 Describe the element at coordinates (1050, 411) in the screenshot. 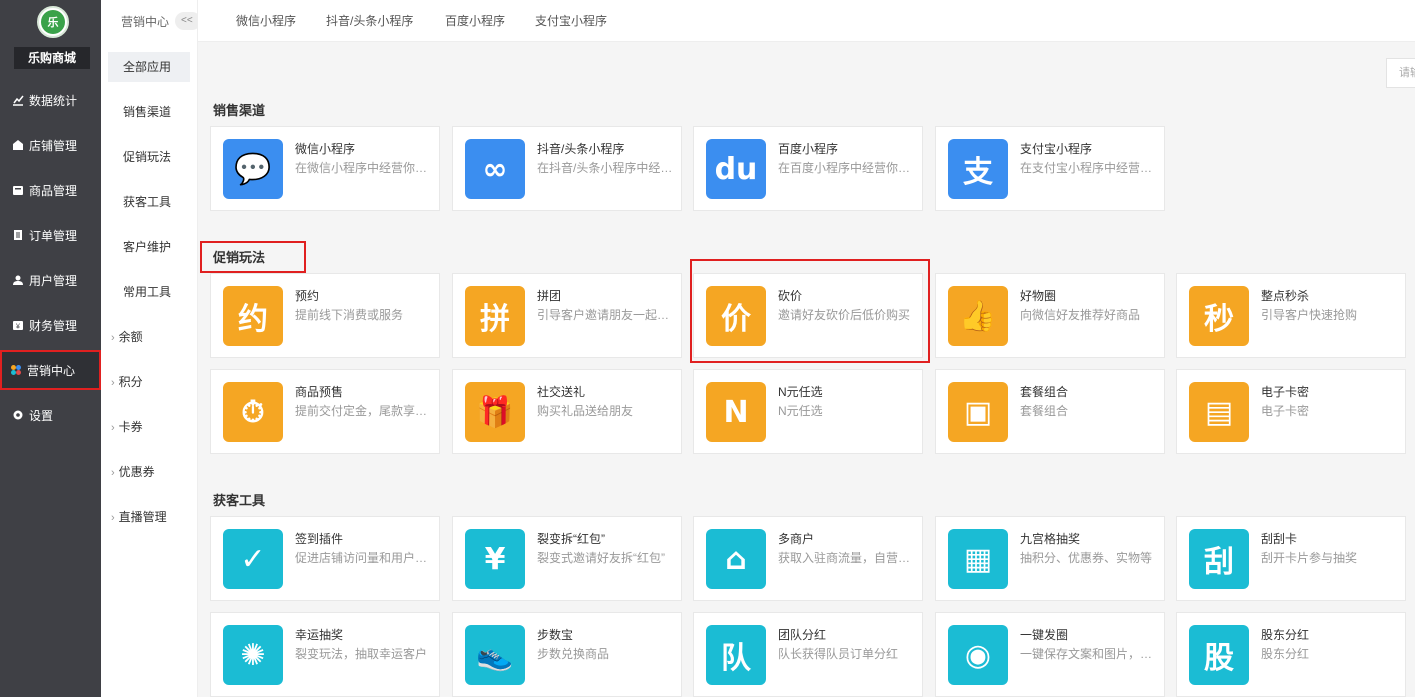

I see `promotion-card-combo: ▣ 套餐组合 套餐组合` at that location.